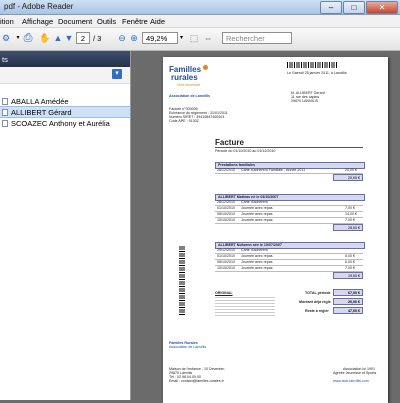 The width and height of the screenshot is (400, 403). I want to click on next-page-icon: ▼, so click(69, 38).